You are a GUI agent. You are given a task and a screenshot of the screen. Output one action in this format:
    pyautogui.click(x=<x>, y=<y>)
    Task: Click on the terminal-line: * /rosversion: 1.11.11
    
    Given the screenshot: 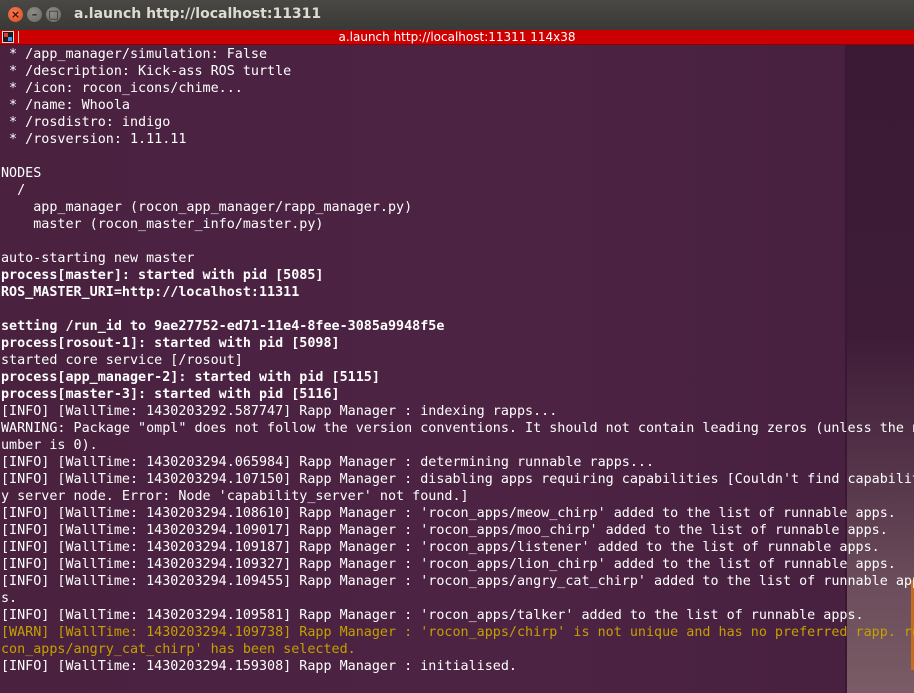 What is the action you would take?
    pyautogui.click(x=94, y=139)
    